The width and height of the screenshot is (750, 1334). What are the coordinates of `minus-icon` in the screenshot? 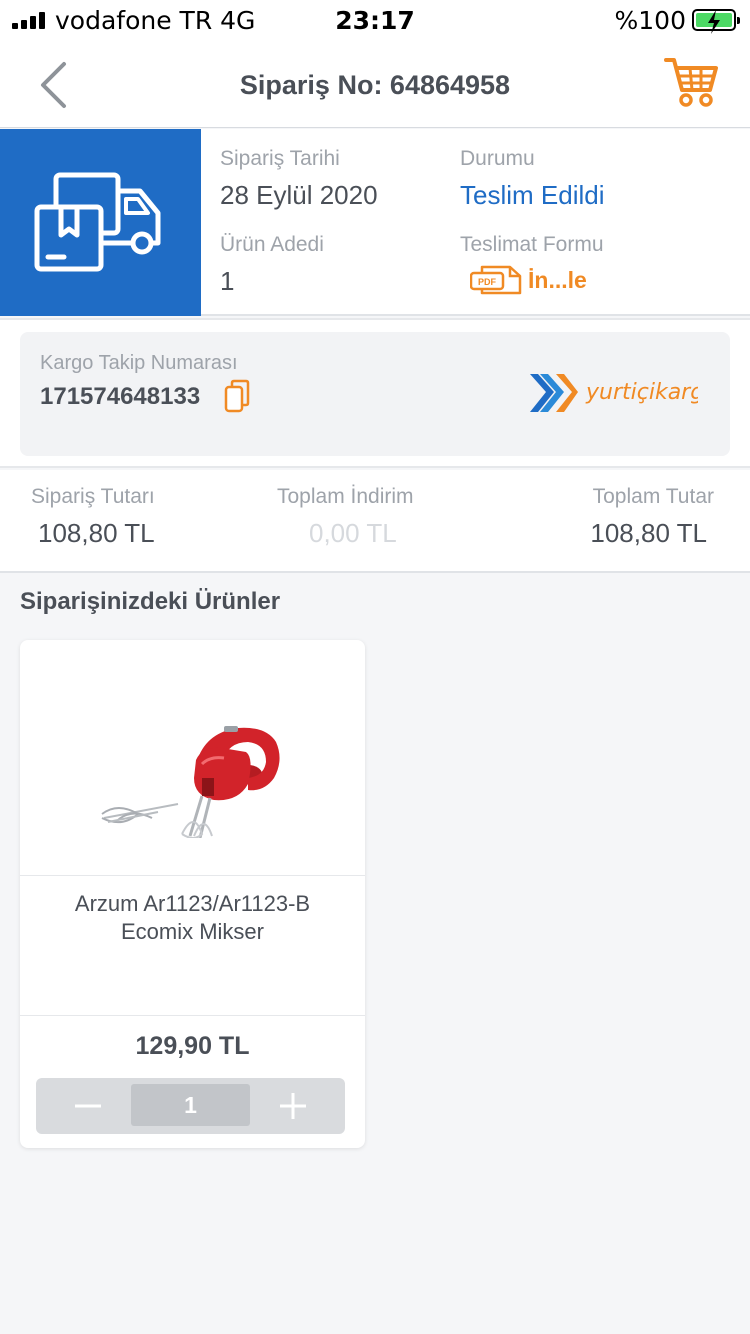 It's located at (88, 1106).